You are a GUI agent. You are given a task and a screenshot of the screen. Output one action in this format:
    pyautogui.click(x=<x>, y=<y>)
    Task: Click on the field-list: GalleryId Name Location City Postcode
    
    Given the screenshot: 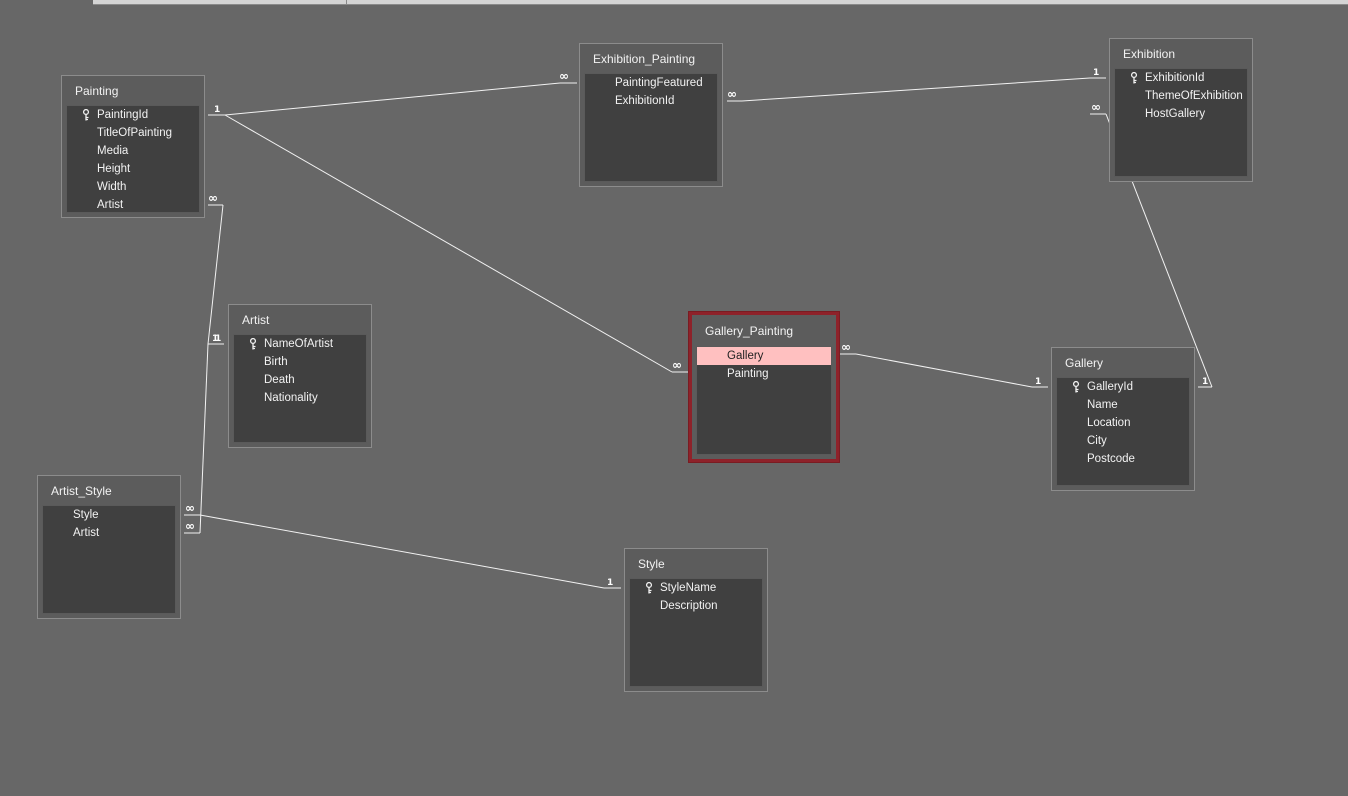 What is the action you would take?
    pyautogui.click(x=1123, y=431)
    